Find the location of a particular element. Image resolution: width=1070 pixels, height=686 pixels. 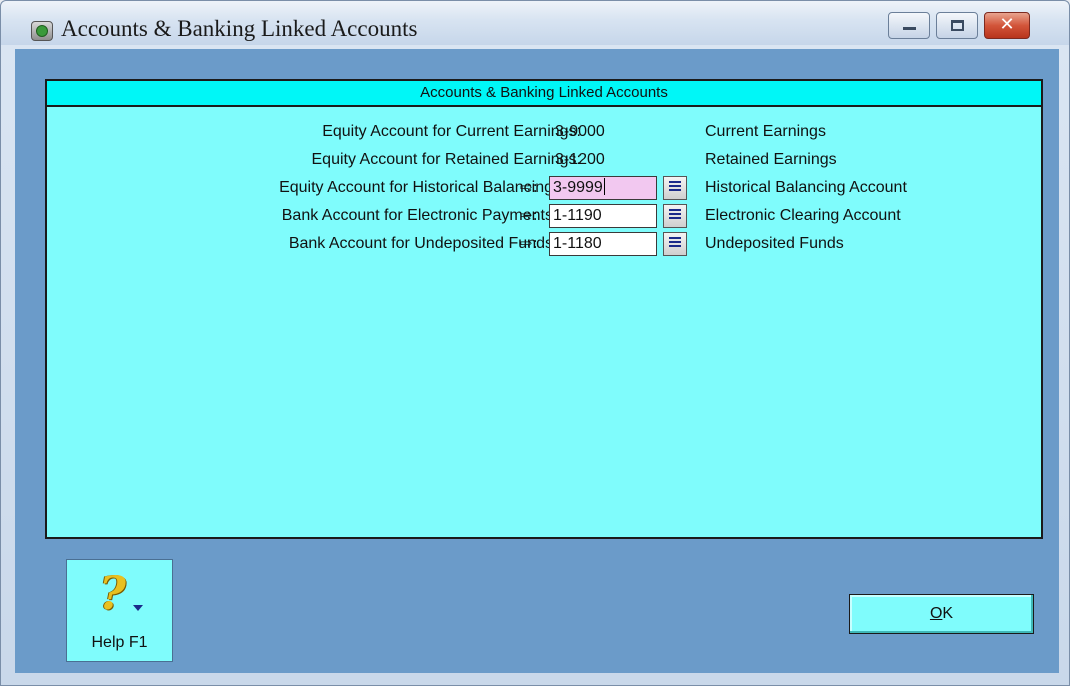

close-button: ✕ is located at coordinates (1007, 25).